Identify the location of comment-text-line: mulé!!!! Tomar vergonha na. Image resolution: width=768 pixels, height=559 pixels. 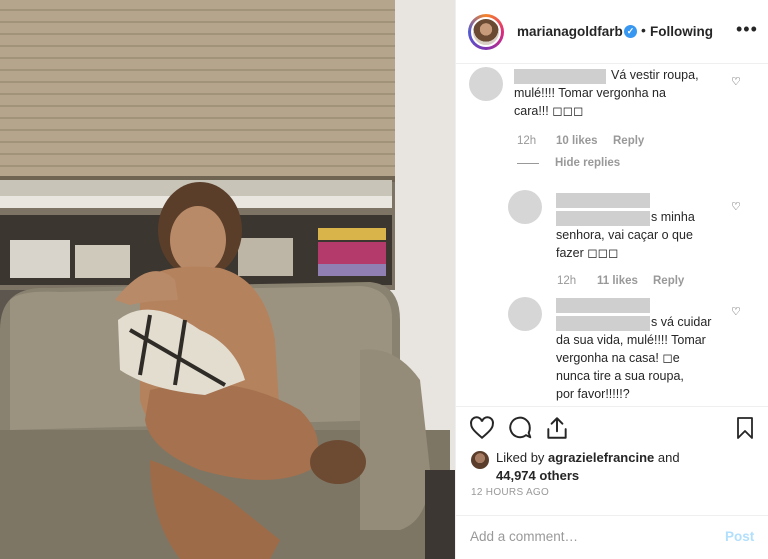
(590, 93).